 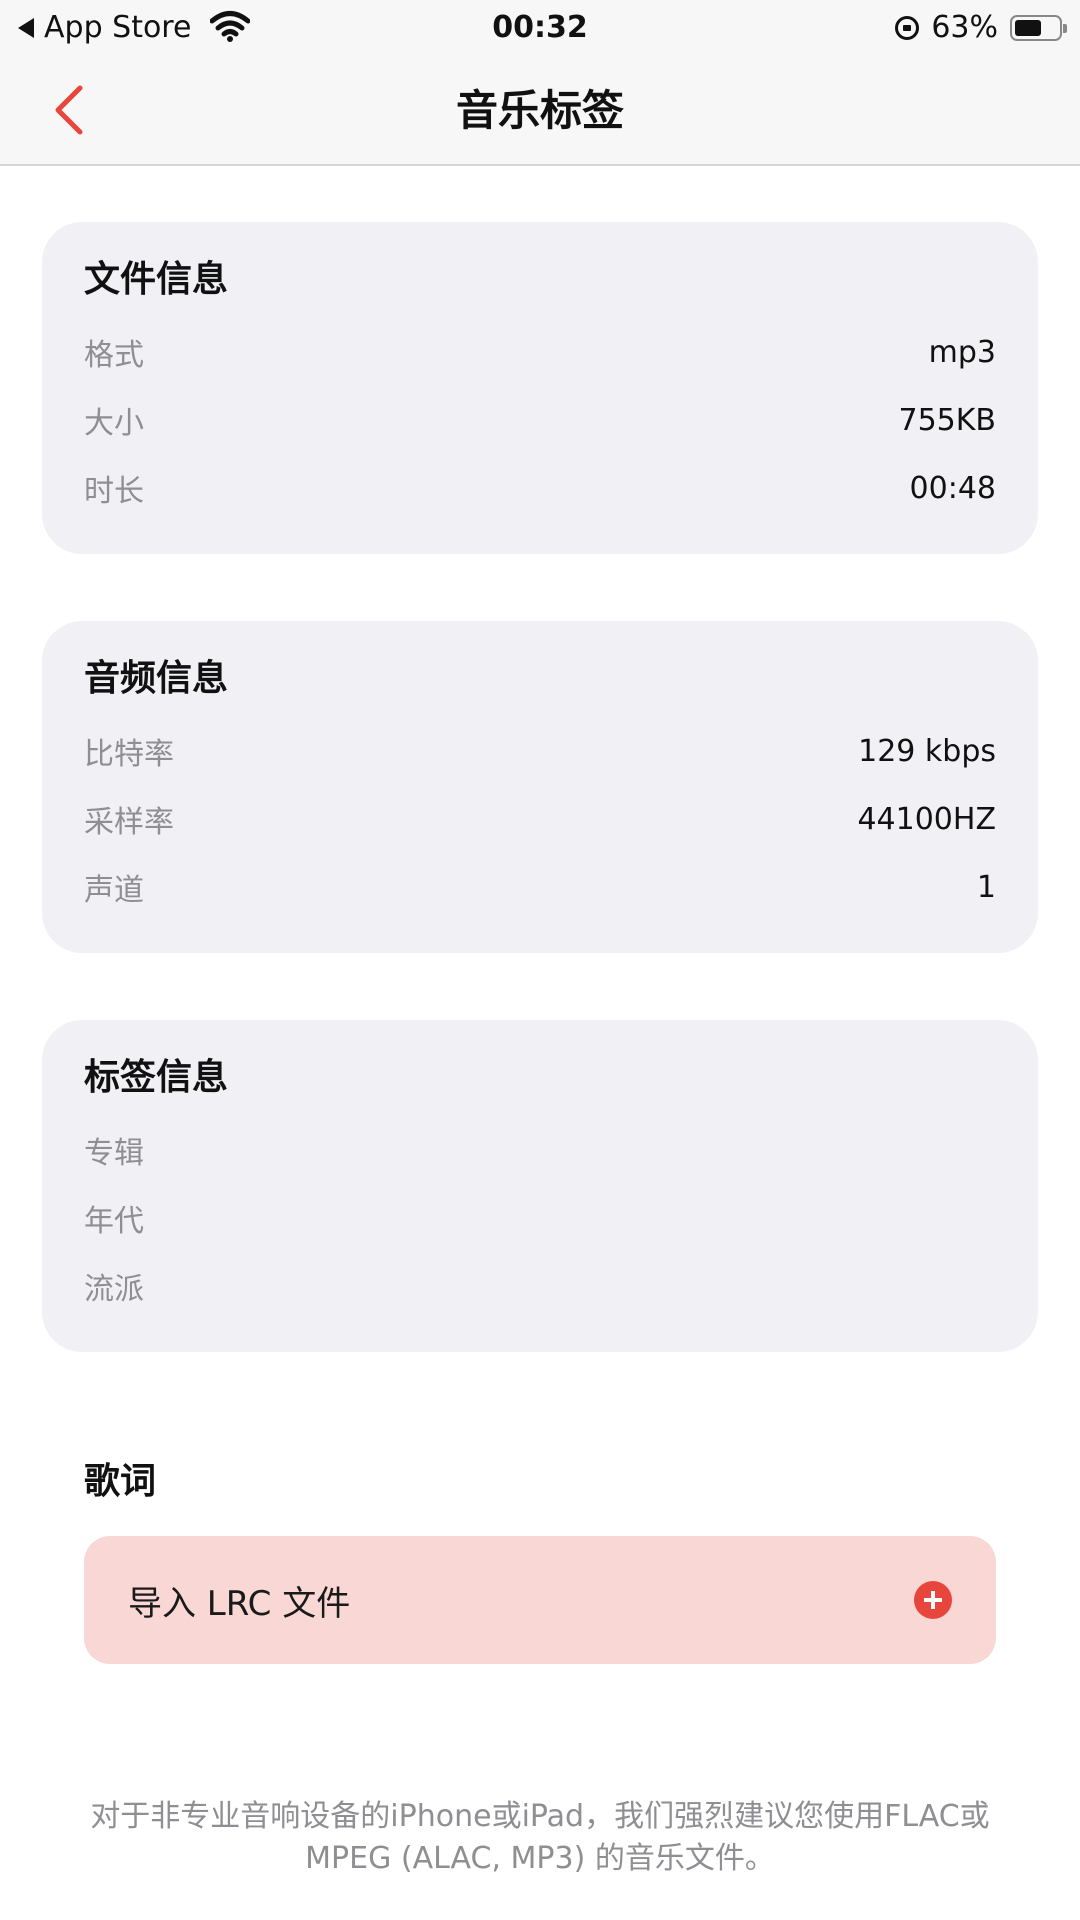 I want to click on row-value: 1, so click(x=986, y=887).